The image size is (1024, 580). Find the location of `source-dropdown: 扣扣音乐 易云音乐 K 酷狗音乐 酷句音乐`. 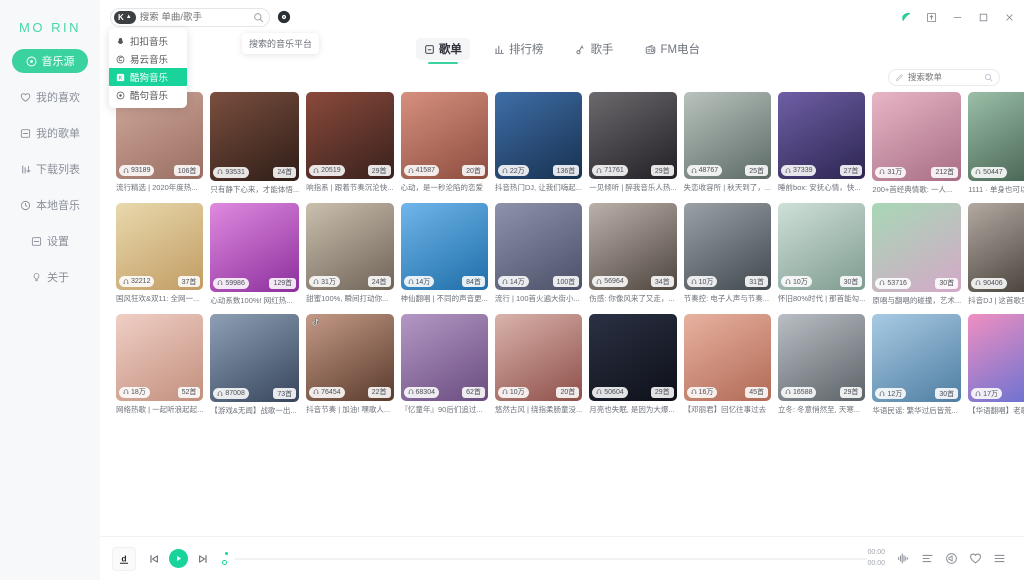

source-dropdown: 扣扣音乐 易云音乐 K 酷狗音乐 酷句音乐 is located at coordinates (148, 68).